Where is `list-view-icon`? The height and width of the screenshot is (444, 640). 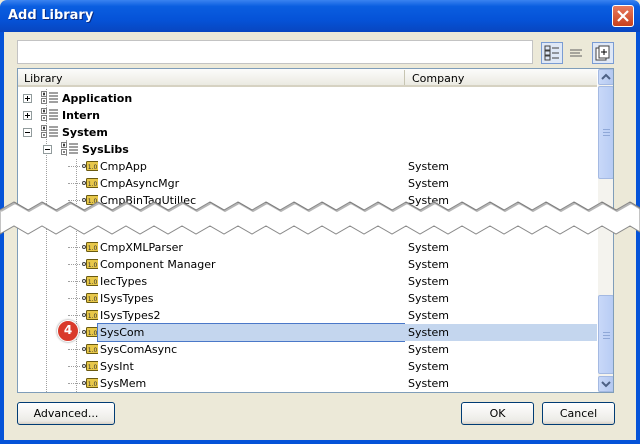 list-view-icon is located at coordinates (576, 53).